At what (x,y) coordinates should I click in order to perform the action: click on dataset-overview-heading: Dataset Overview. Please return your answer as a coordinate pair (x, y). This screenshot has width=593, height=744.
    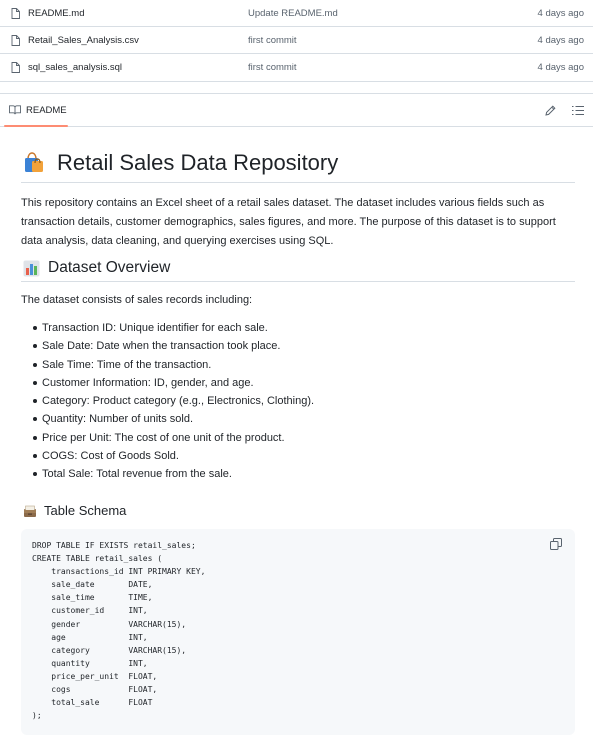
    Looking at the image, I should click on (298, 270).